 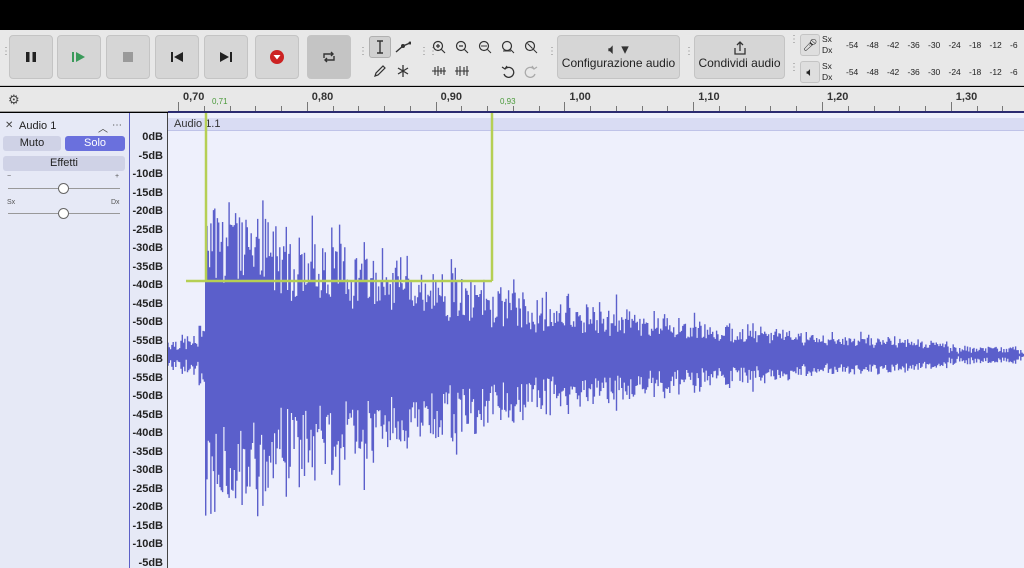 I want to click on loop-icon, so click(x=329, y=57).